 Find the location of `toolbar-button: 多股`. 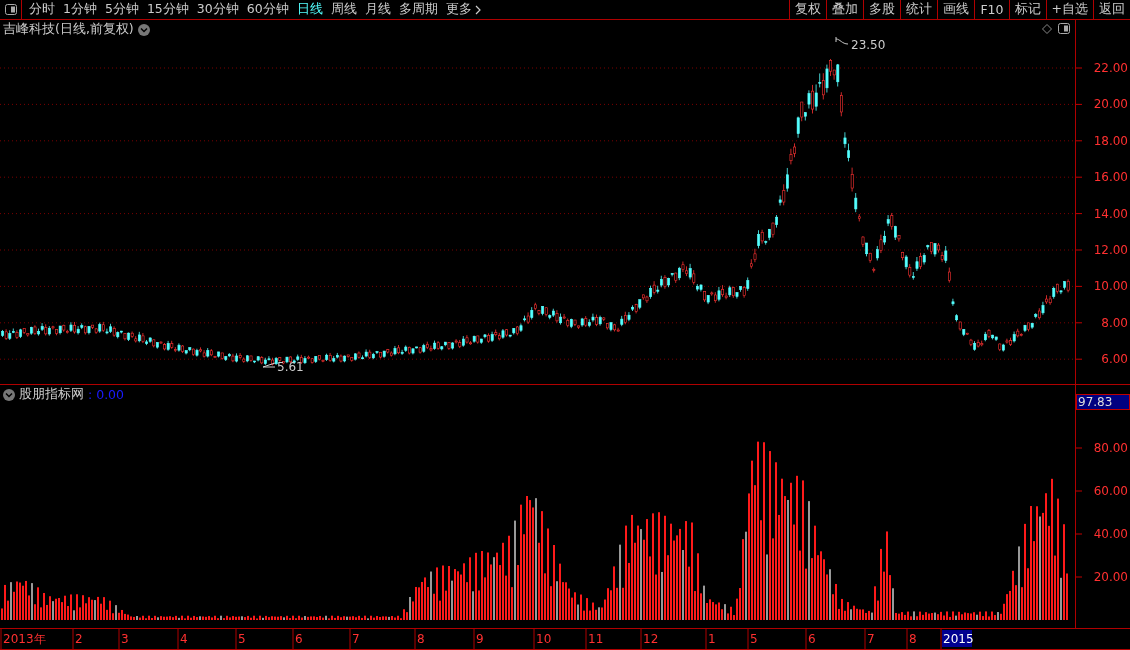

toolbar-button: 多股 is located at coordinates (882, 9).